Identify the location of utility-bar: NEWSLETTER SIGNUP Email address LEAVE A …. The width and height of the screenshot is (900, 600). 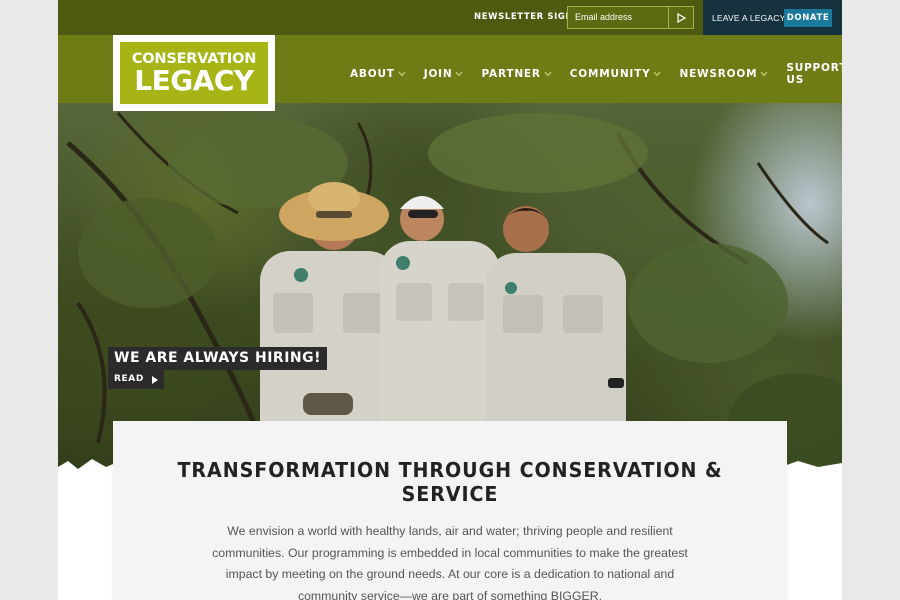
(450, 17).